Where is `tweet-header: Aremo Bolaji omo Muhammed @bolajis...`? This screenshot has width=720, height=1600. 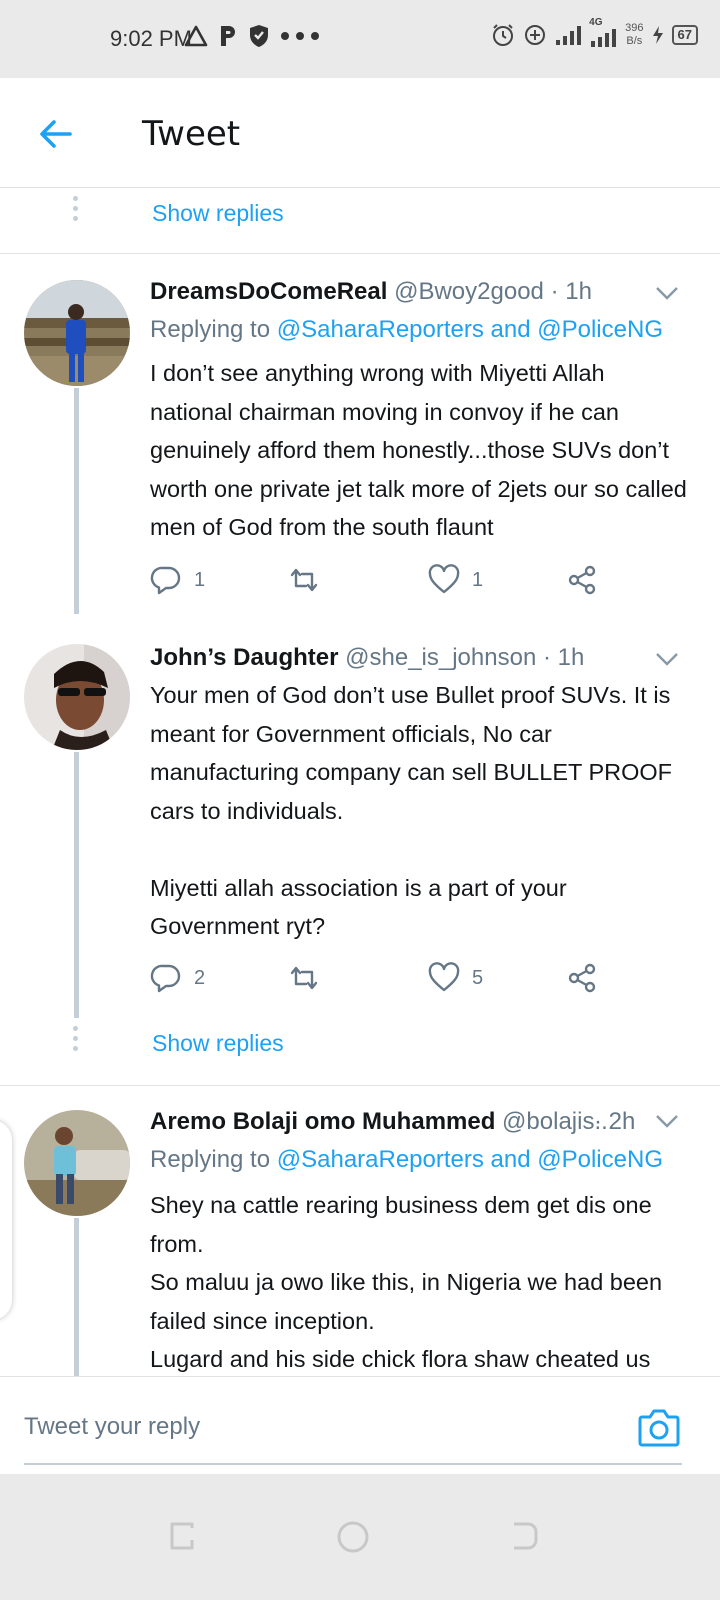
tweet-header: Aremo Bolaji omo Muhammed @bolajis... is located at coordinates (394, 1122).